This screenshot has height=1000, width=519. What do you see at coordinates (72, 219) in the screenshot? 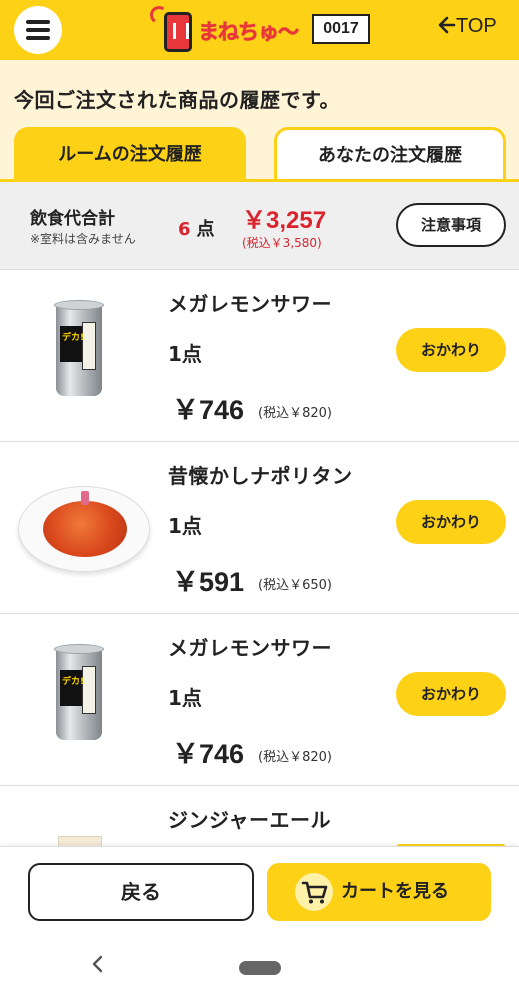
I see `summary-label: 飲食代合計` at bounding box center [72, 219].